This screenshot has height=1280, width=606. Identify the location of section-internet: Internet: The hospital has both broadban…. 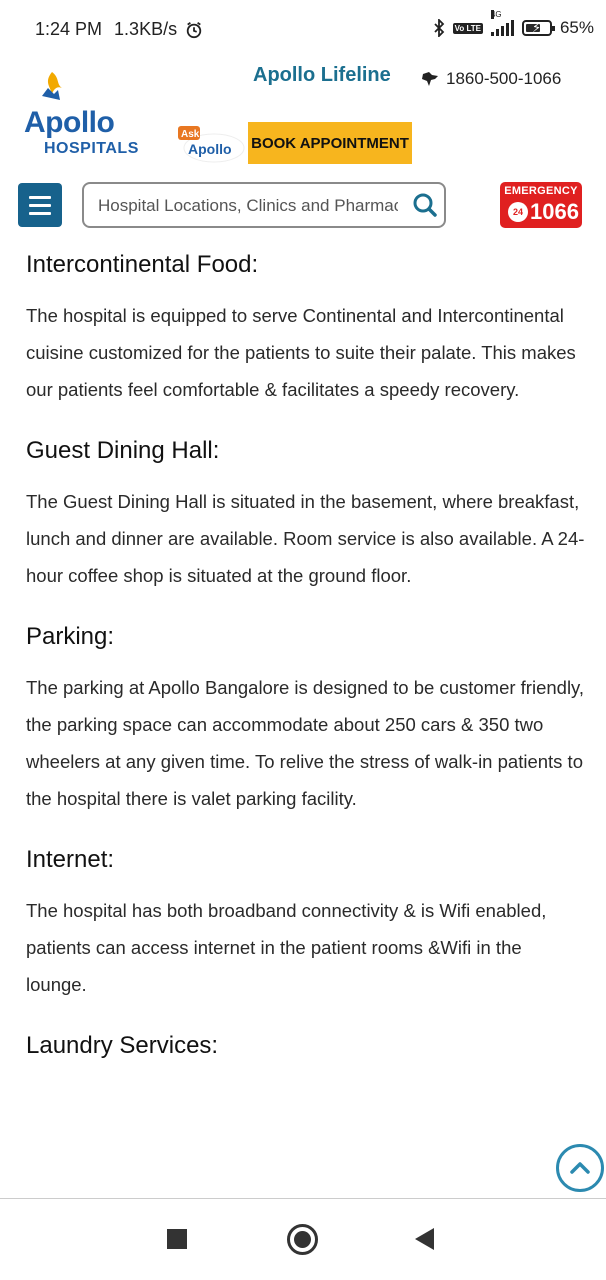
(306, 923).